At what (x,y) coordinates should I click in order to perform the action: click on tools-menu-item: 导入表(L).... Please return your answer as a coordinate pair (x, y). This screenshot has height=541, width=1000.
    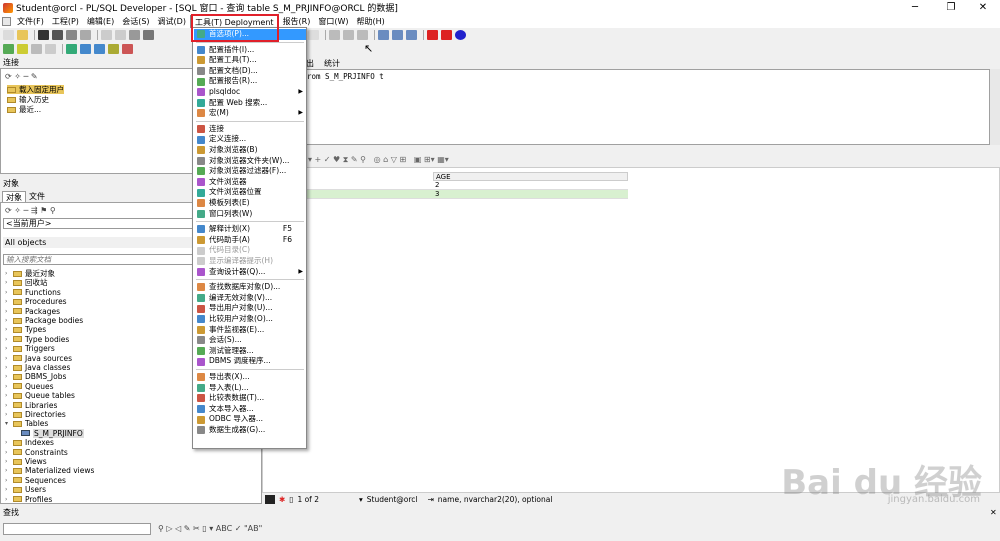
    Looking at the image, I should click on (250, 388).